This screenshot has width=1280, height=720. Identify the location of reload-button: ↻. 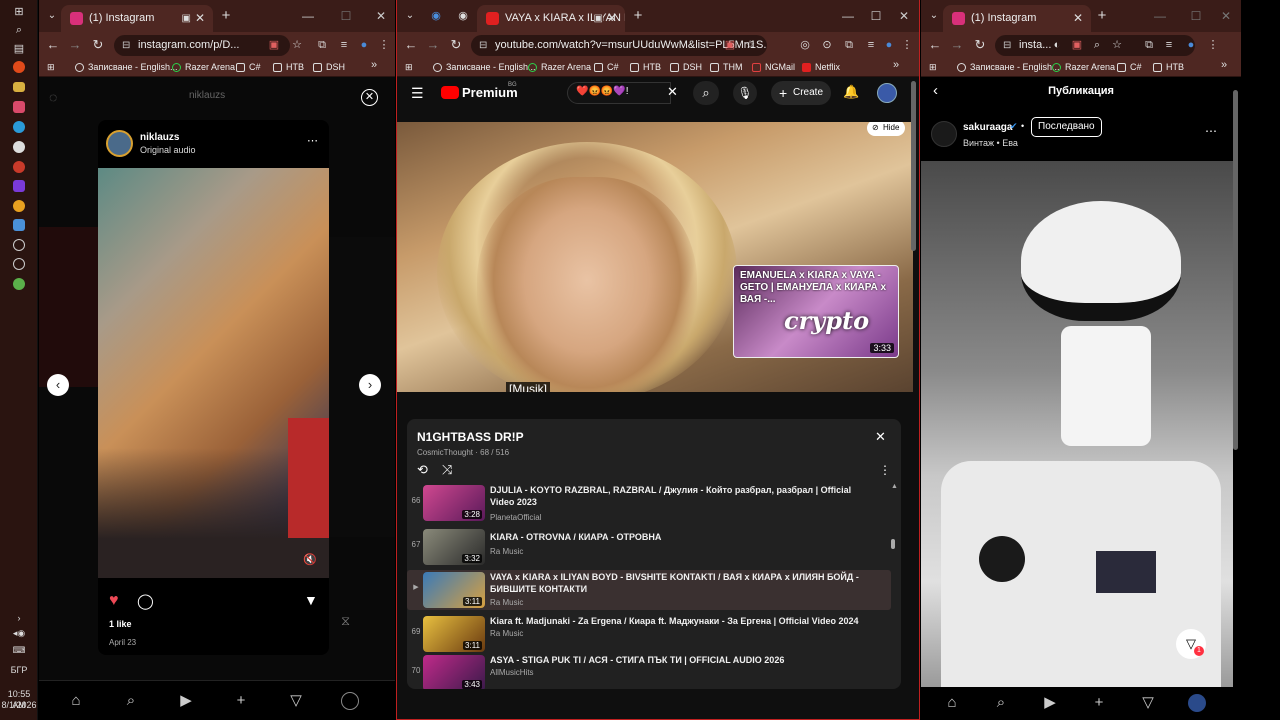
(456, 45).